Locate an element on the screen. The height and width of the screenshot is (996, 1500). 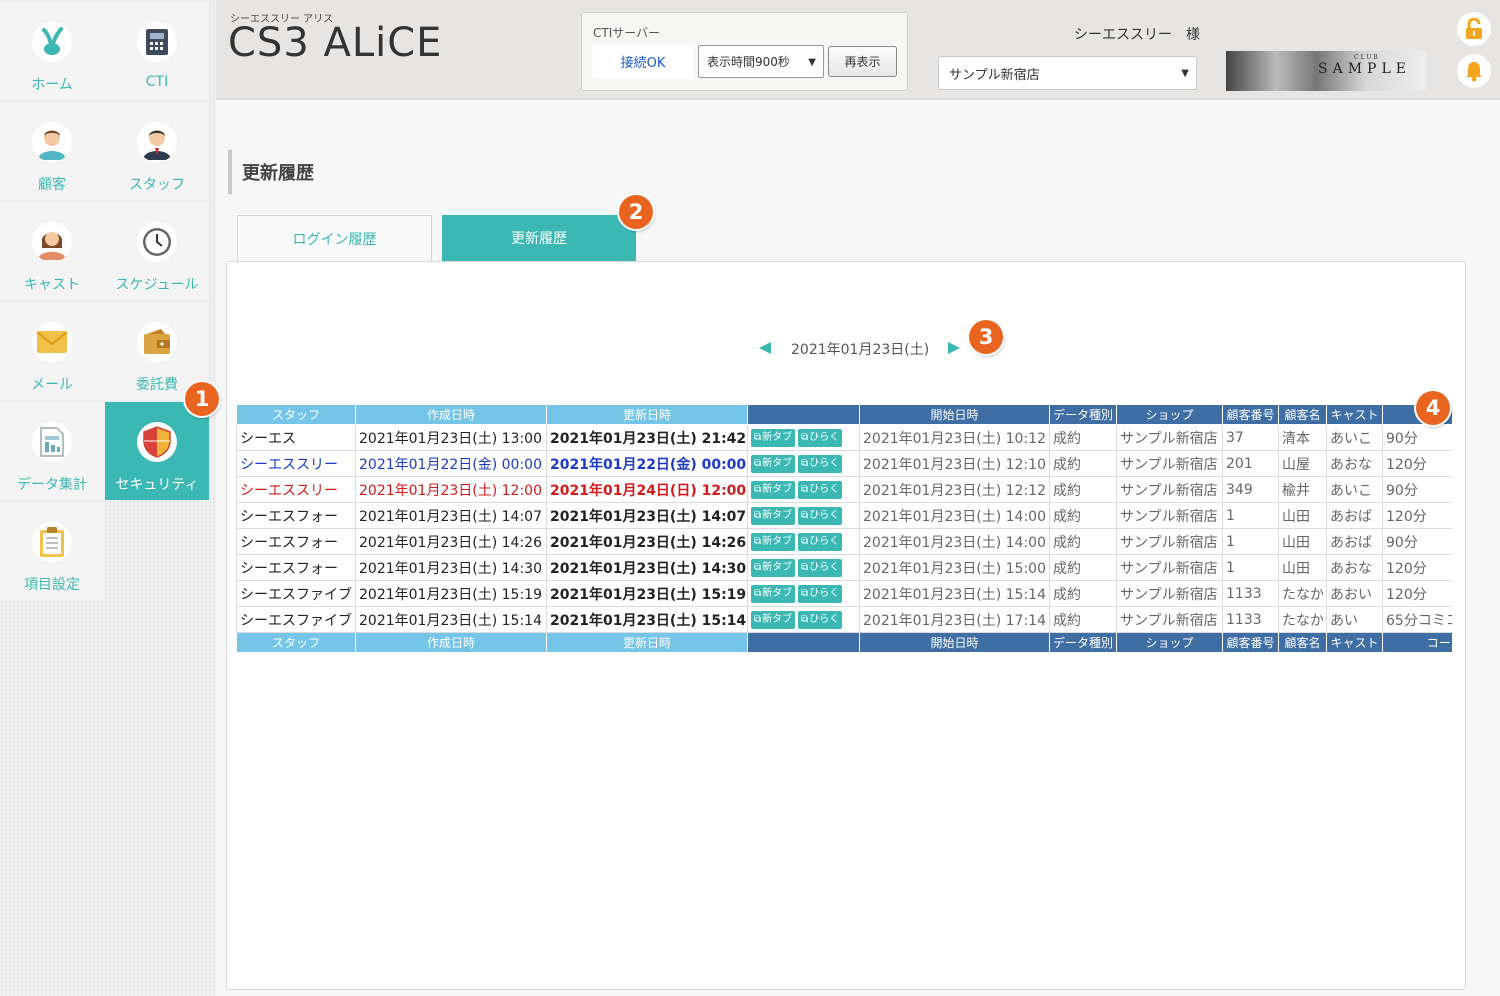
header-customer-name: 顧客名 is located at coordinates (1302, 414).